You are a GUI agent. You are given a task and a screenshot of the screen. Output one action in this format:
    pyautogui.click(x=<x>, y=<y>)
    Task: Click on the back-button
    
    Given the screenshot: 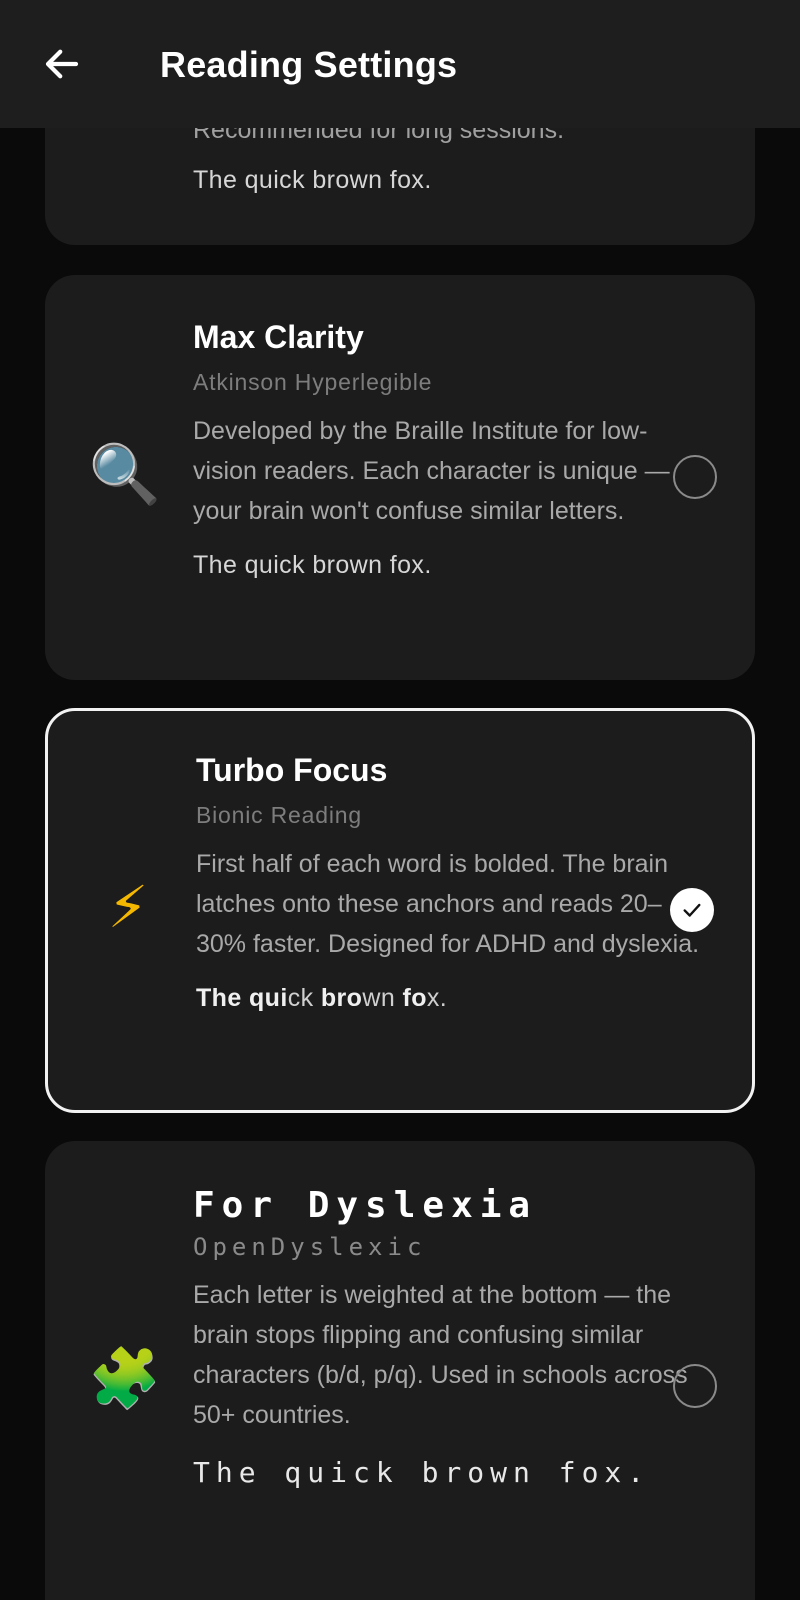 What is the action you would take?
    pyautogui.click(x=62, y=64)
    